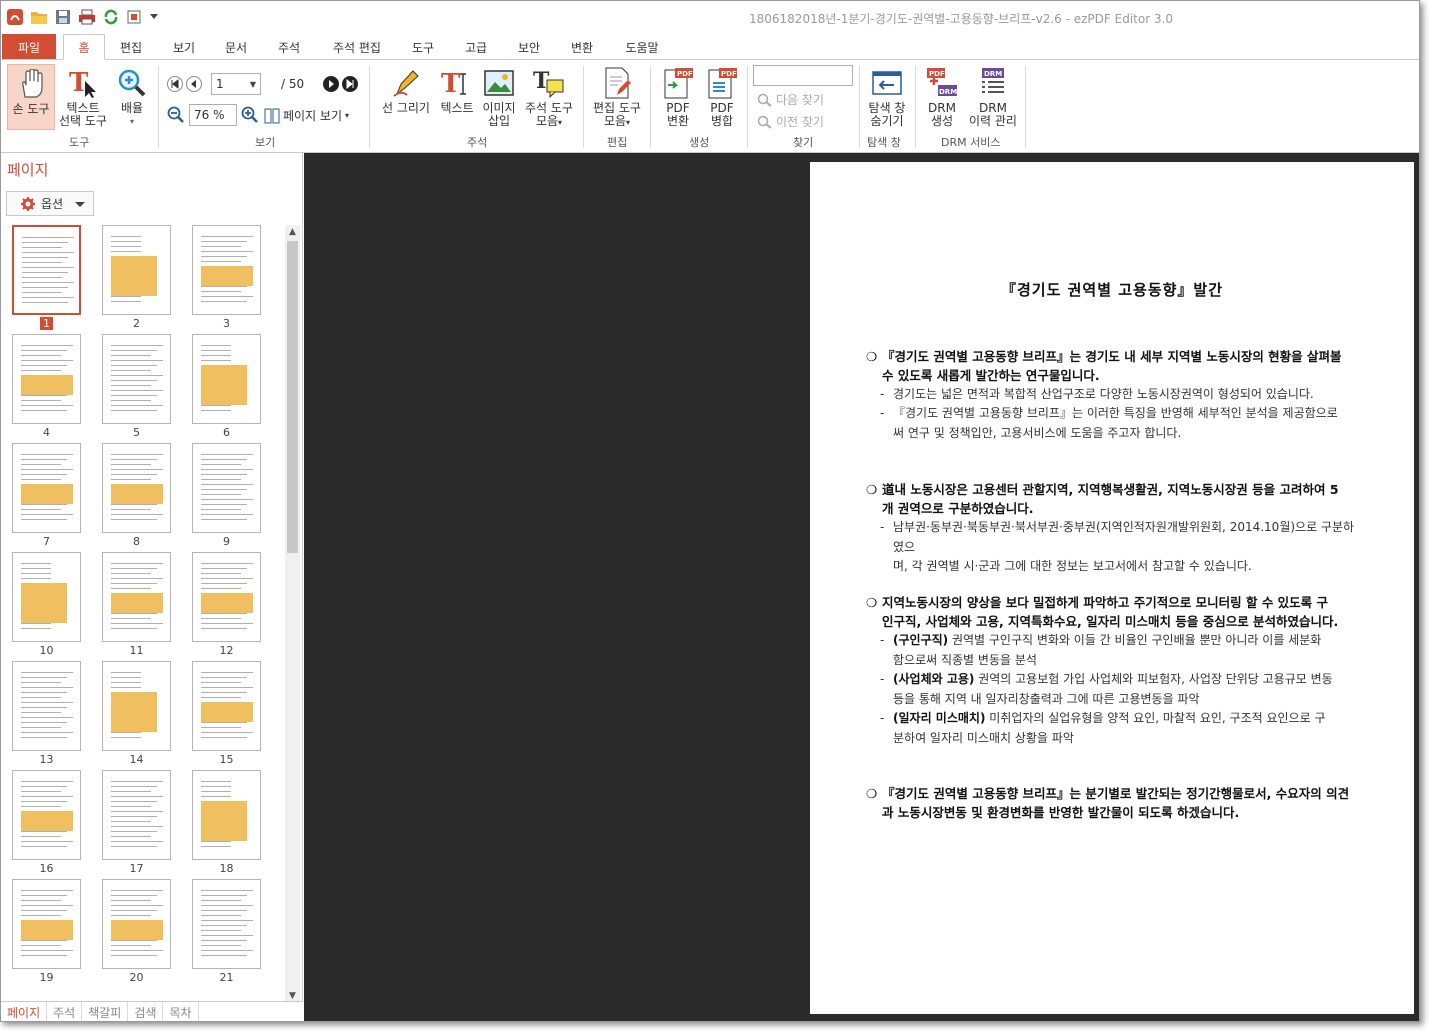 The image size is (1429, 1030). I want to click on thumbnail-number: 10, so click(46, 650).